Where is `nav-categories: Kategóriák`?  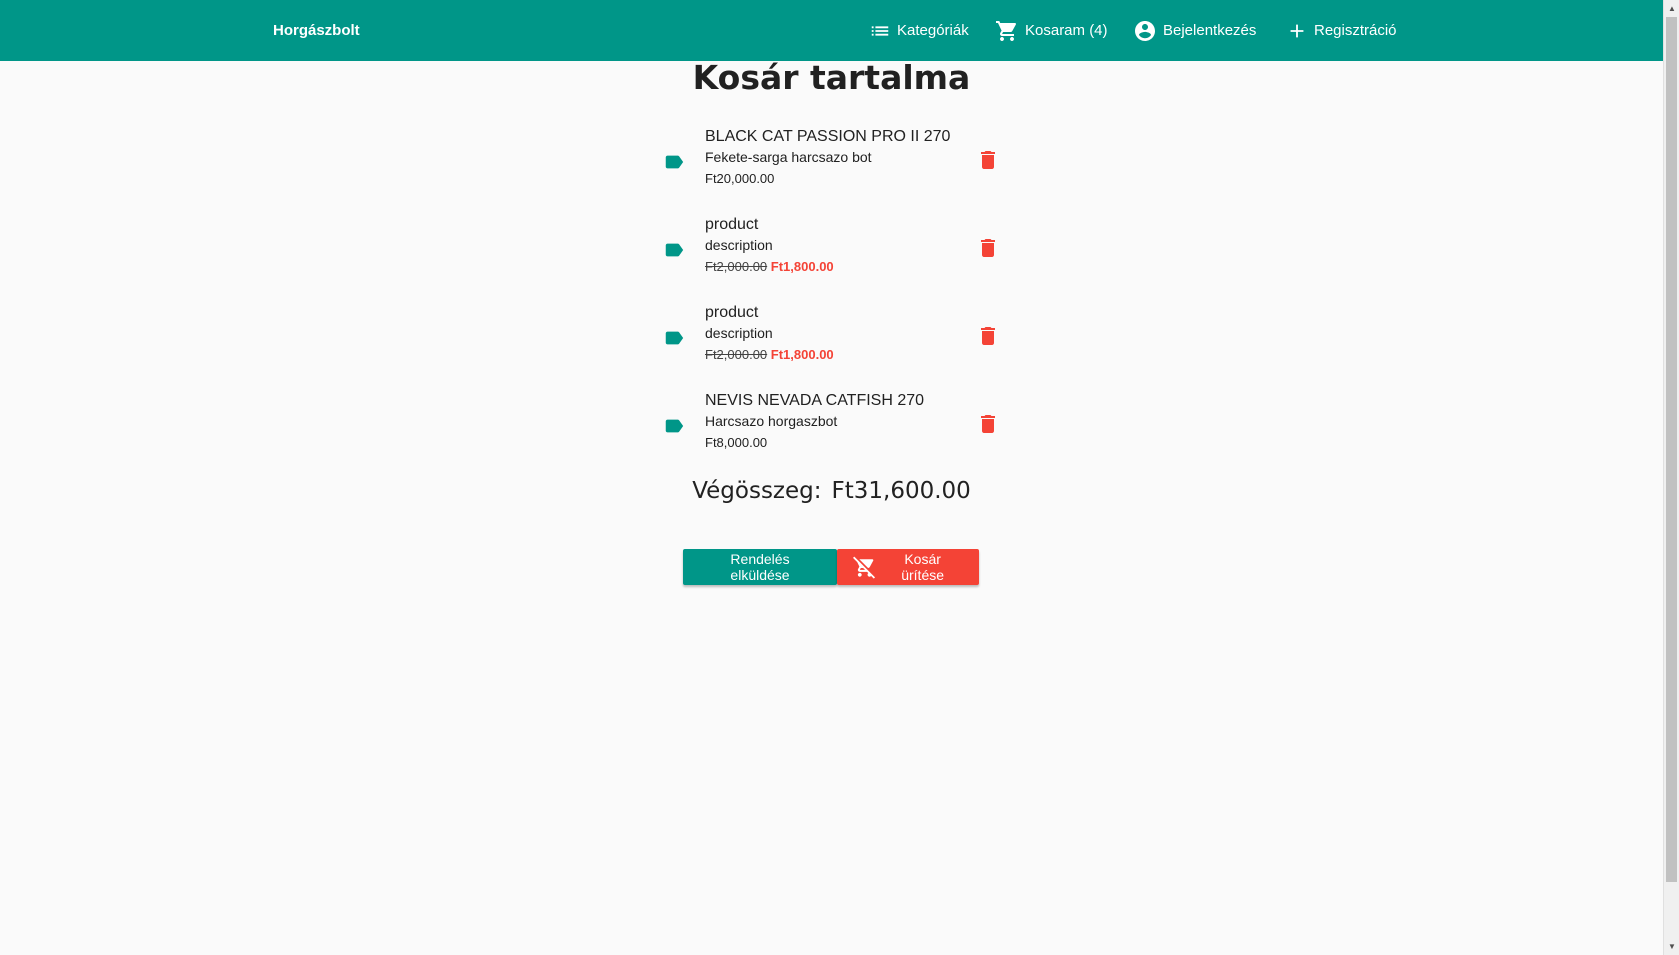 nav-categories: Kategóriák is located at coordinates (919, 30).